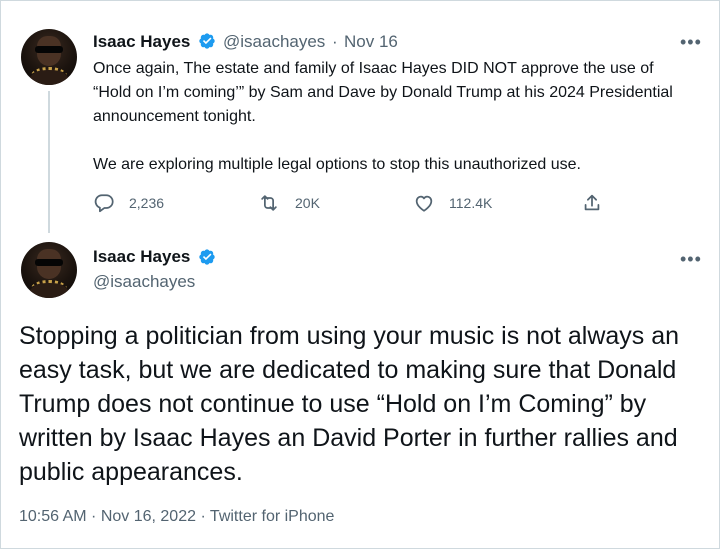 Image resolution: width=720 pixels, height=549 pixels. Describe the element at coordinates (128, 203) in the screenshot. I see `reply-button: 2,236` at that location.